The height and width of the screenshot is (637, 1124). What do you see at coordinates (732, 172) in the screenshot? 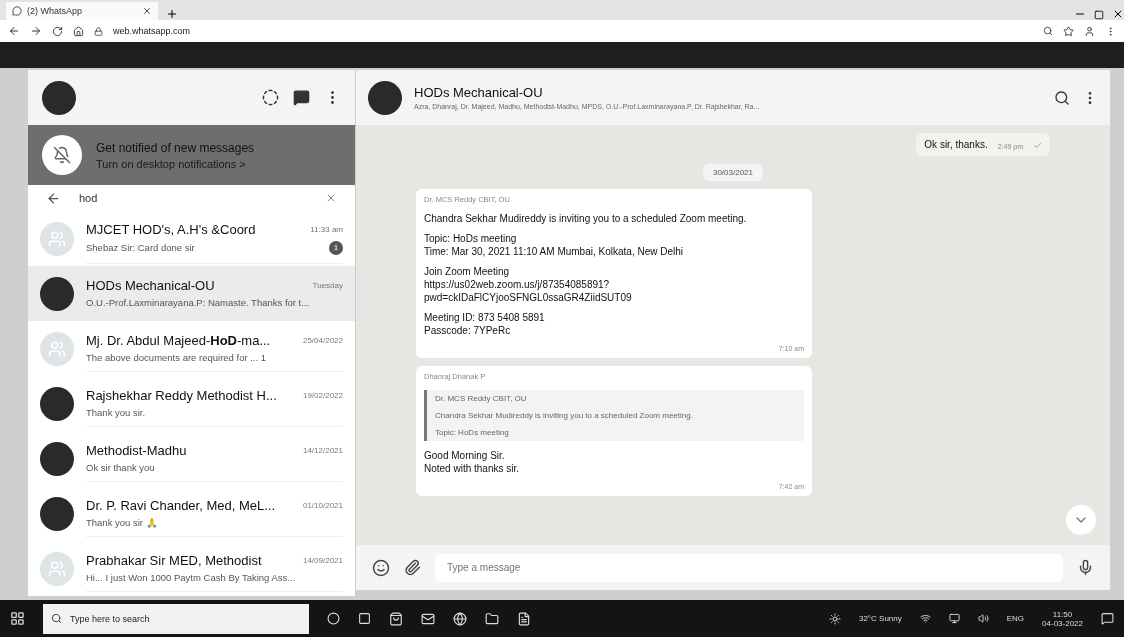
I see `date-label: 30/03/2021` at bounding box center [732, 172].